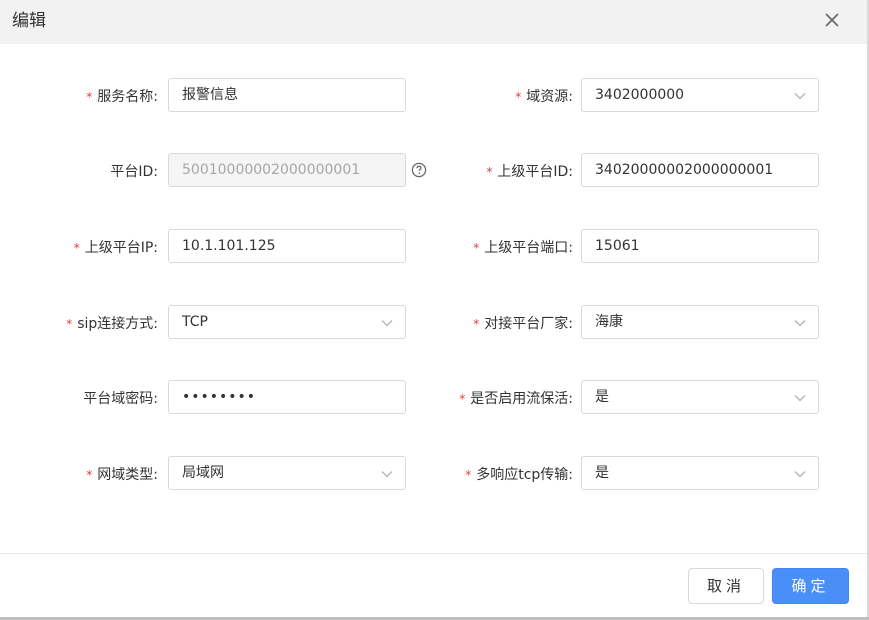  What do you see at coordinates (700, 397) in the screenshot?
I see `keepalive-select: 是` at bounding box center [700, 397].